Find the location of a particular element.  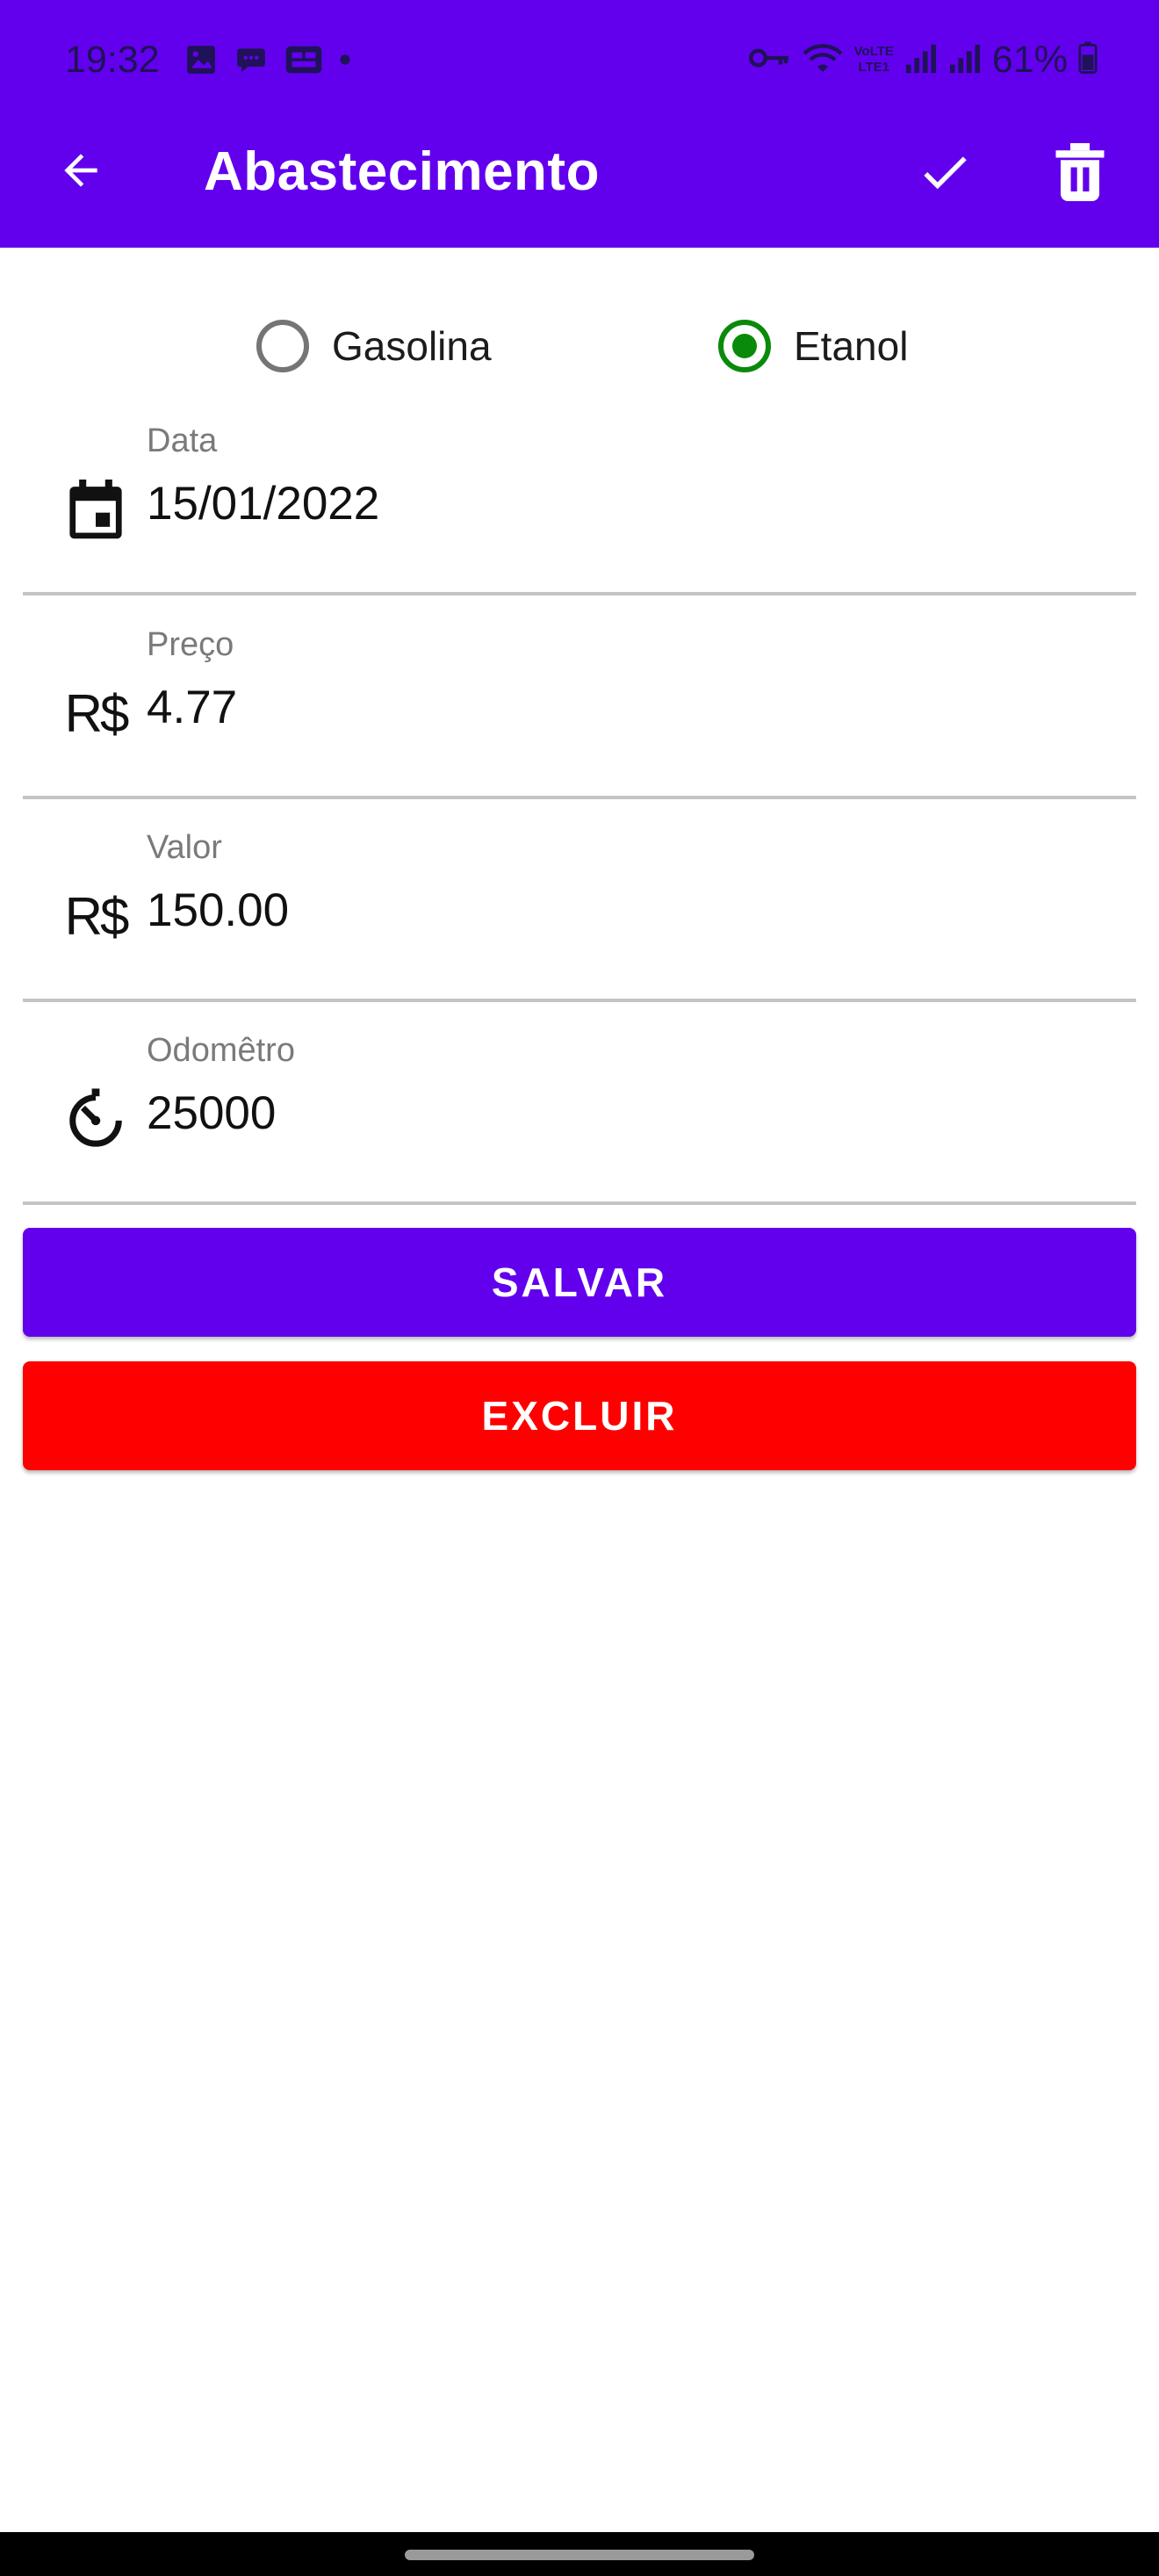

battery-percent: 61% is located at coordinates (1029, 60).